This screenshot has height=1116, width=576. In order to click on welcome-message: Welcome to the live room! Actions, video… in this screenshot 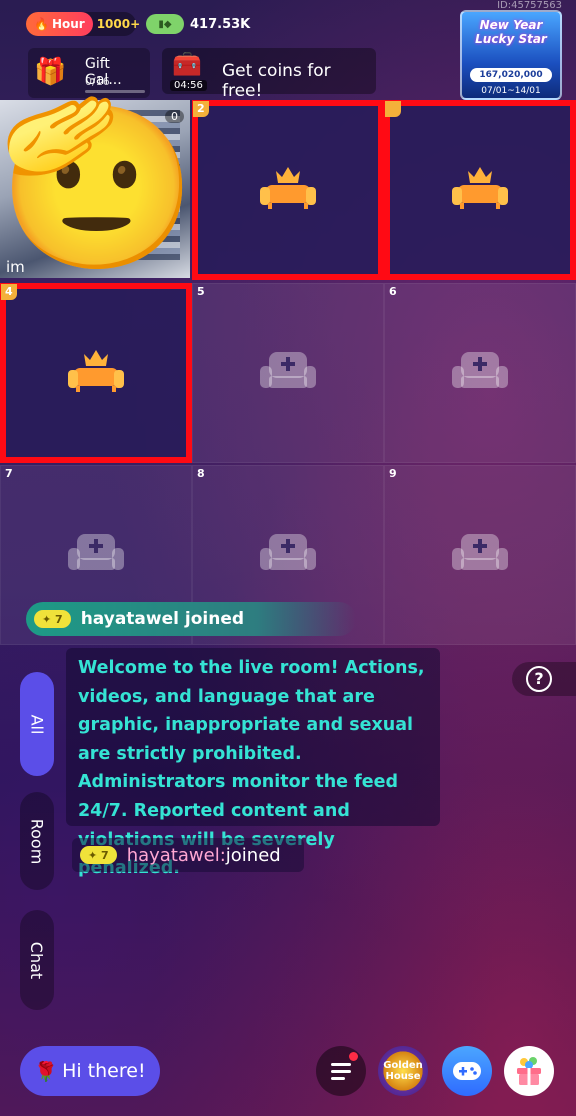, I will do `click(253, 763)`.